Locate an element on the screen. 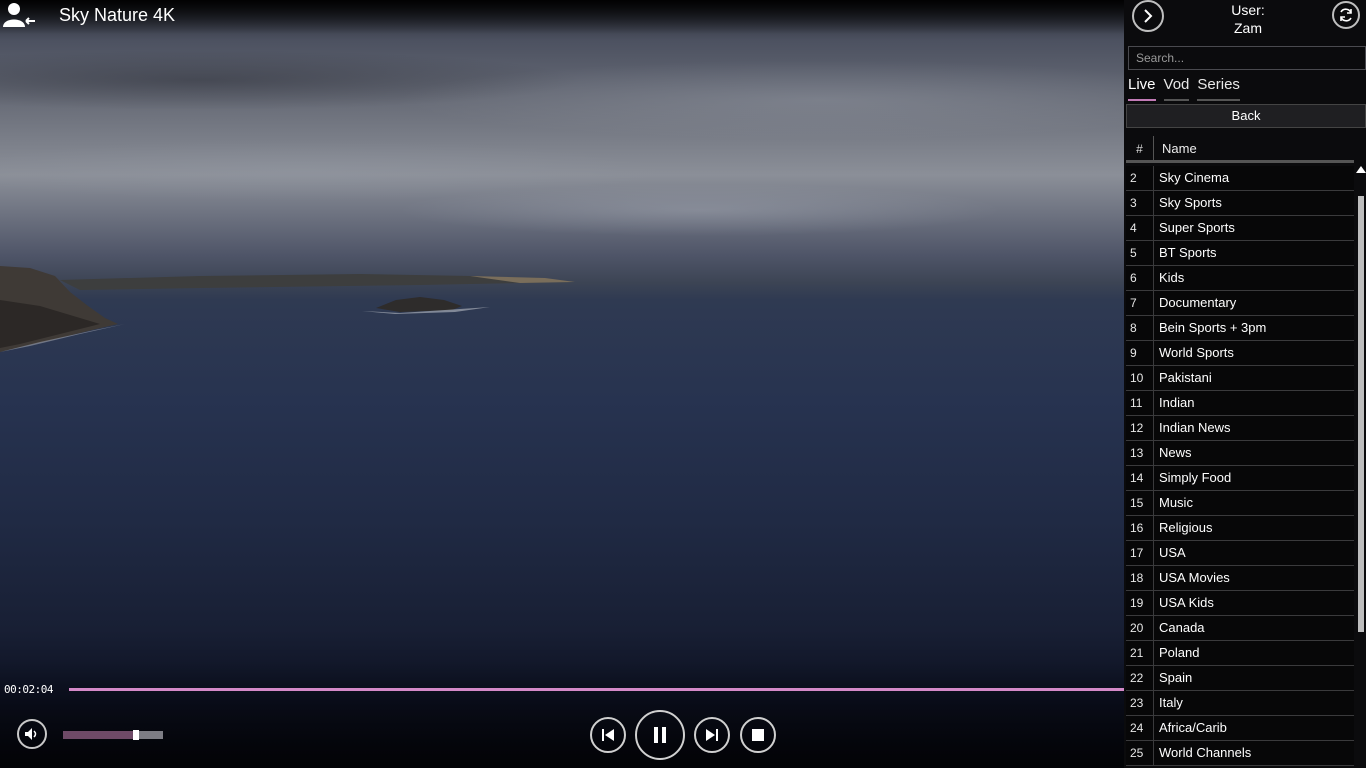 The image size is (1366, 768). channel-row: 22 Spain is located at coordinates (1240, 678).